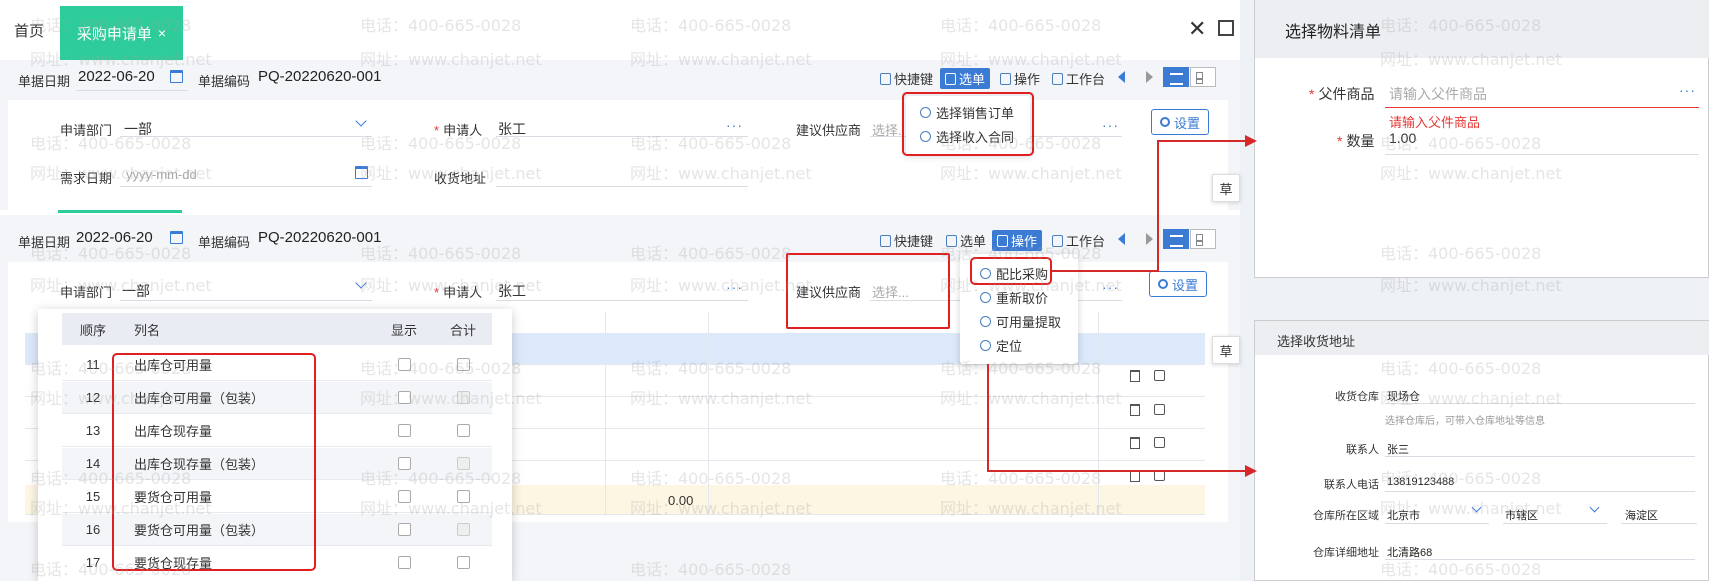  Describe the element at coordinates (458, 292) in the screenshot. I see `applicant-label: * 申请人` at that location.